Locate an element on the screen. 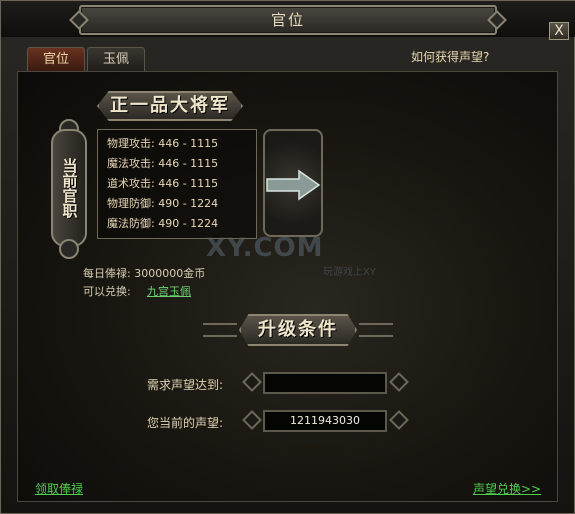 The height and width of the screenshot is (514, 575). stat-name: 魔法攻击: is located at coordinates (131, 163).